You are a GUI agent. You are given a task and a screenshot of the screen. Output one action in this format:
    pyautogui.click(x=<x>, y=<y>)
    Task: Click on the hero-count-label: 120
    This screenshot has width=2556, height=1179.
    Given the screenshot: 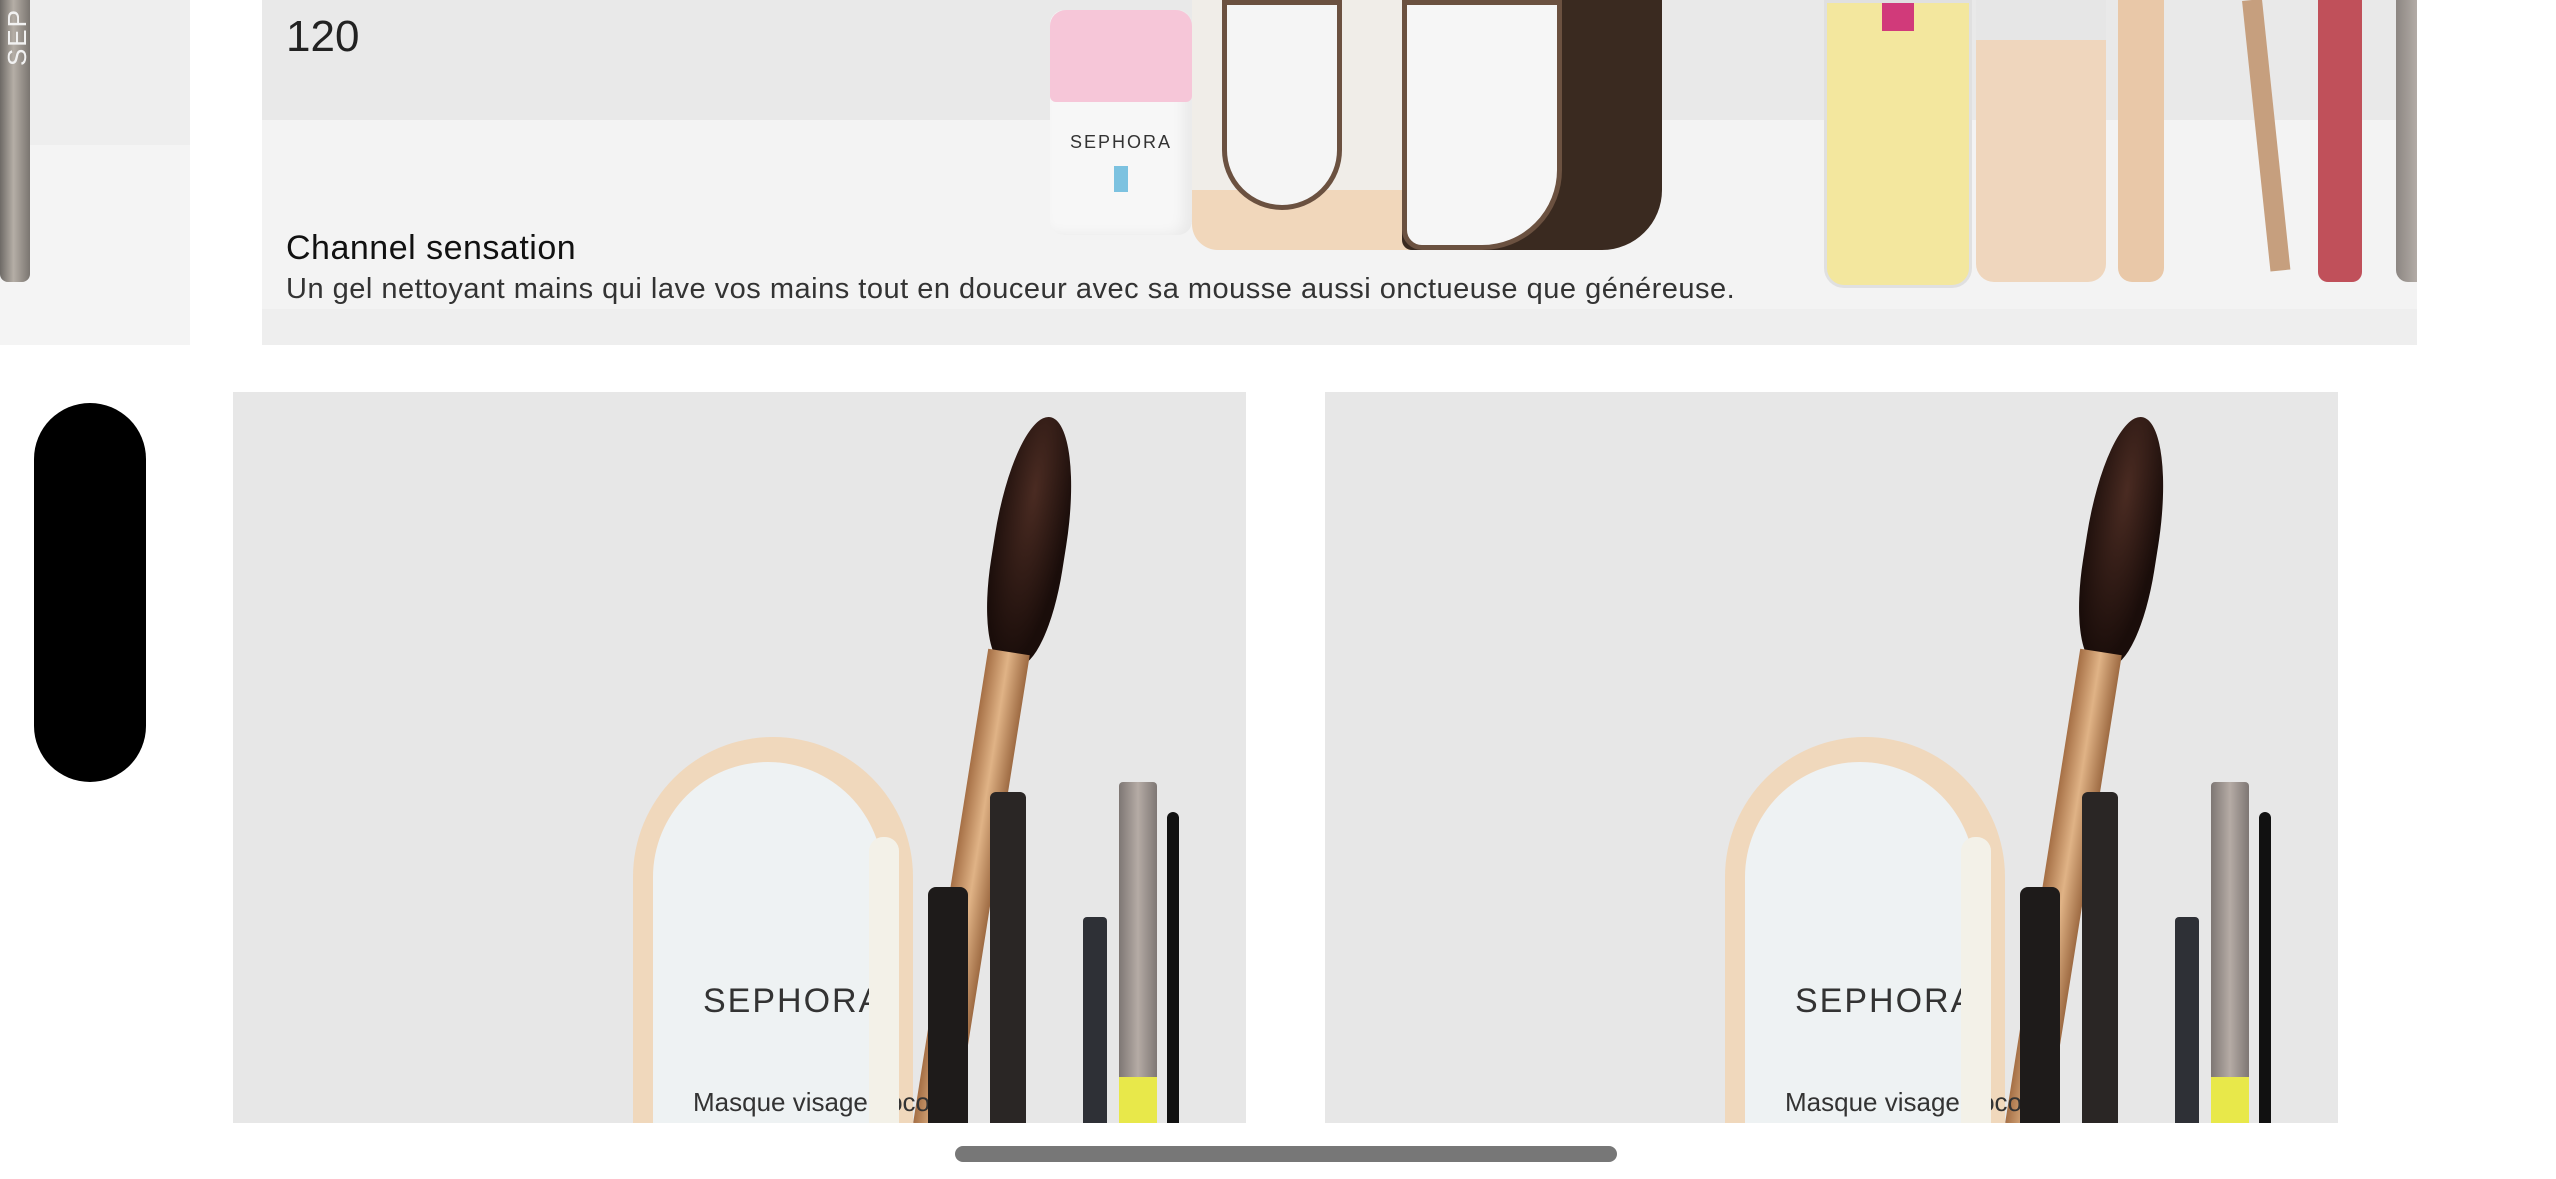 What is the action you would take?
    pyautogui.click(x=323, y=36)
    